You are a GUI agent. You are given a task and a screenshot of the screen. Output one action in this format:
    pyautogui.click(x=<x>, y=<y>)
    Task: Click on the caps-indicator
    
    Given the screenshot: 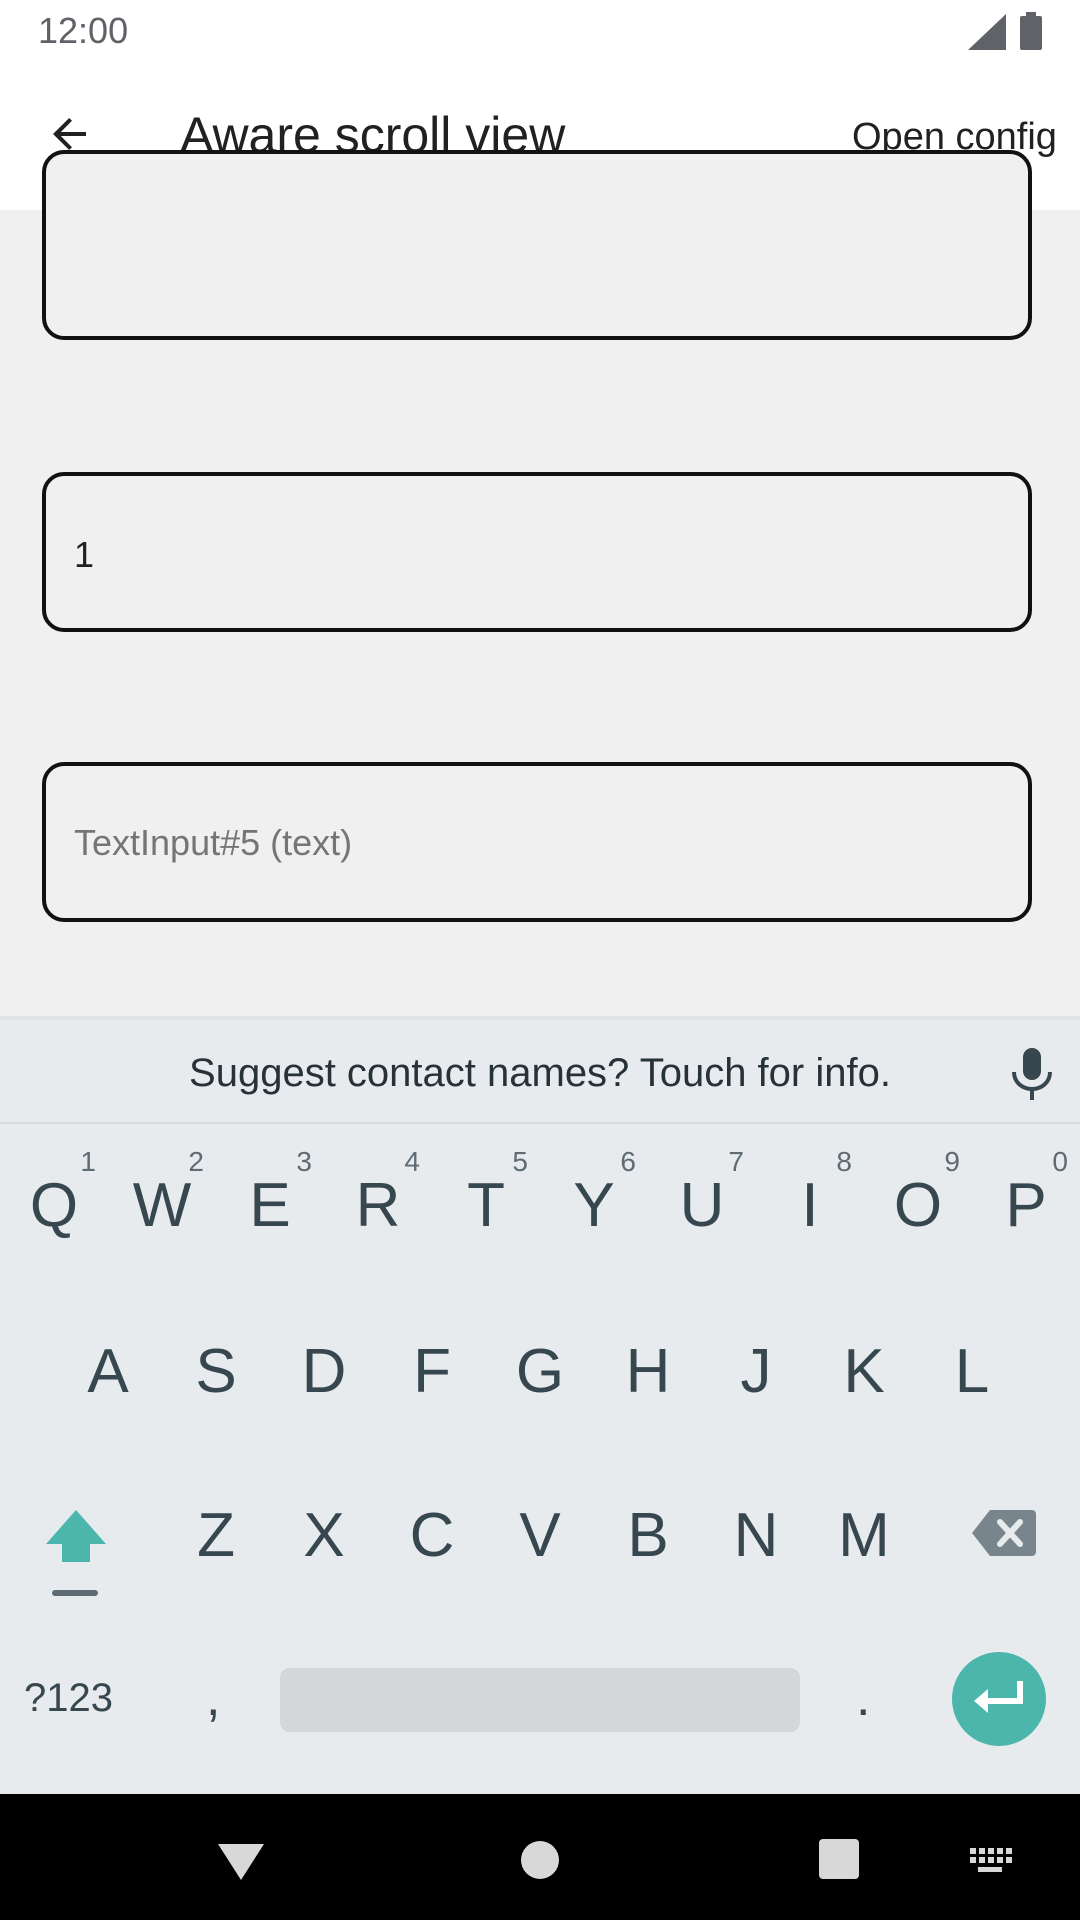 What is the action you would take?
    pyautogui.click(x=75, y=1593)
    